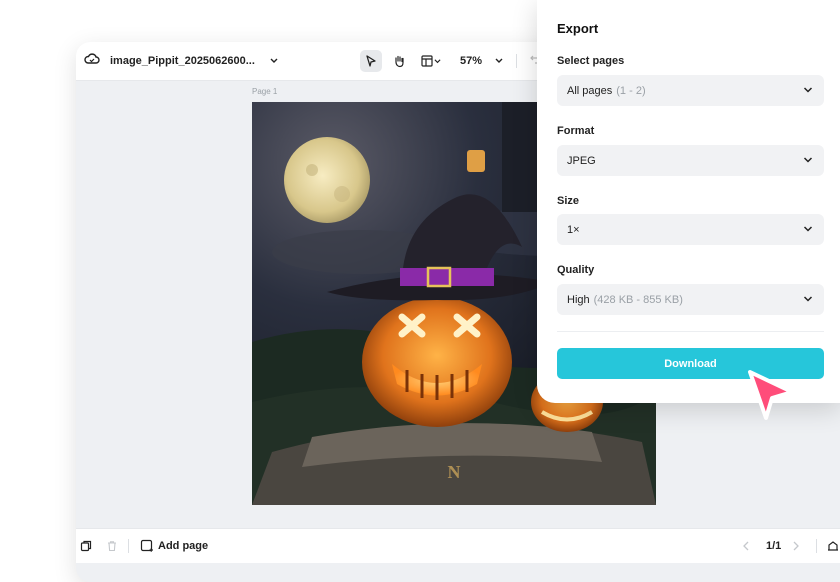 The width and height of the screenshot is (840, 582). What do you see at coordinates (86, 546) in the screenshot?
I see `copy-page-icon` at bounding box center [86, 546].